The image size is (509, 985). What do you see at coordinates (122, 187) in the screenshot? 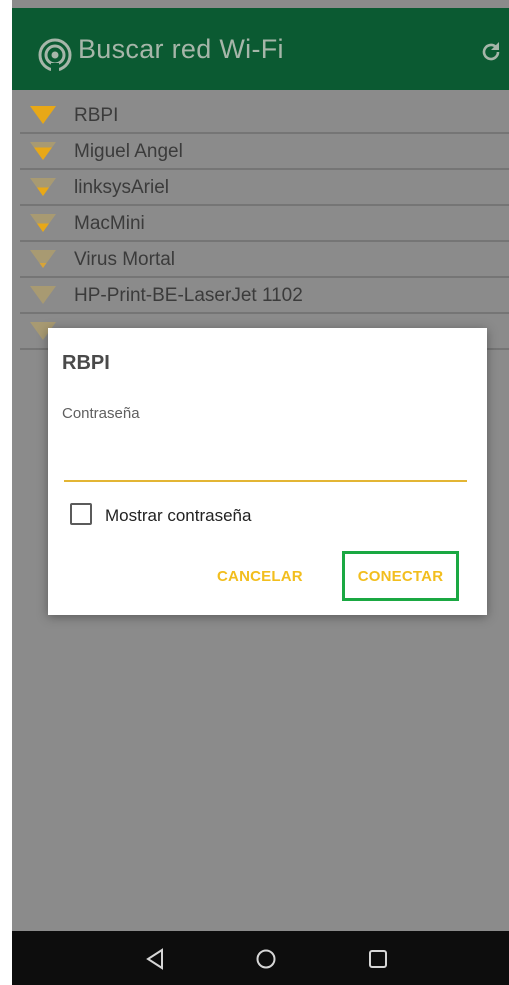
I see `network-name: linksysAriel` at bounding box center [122, 187].